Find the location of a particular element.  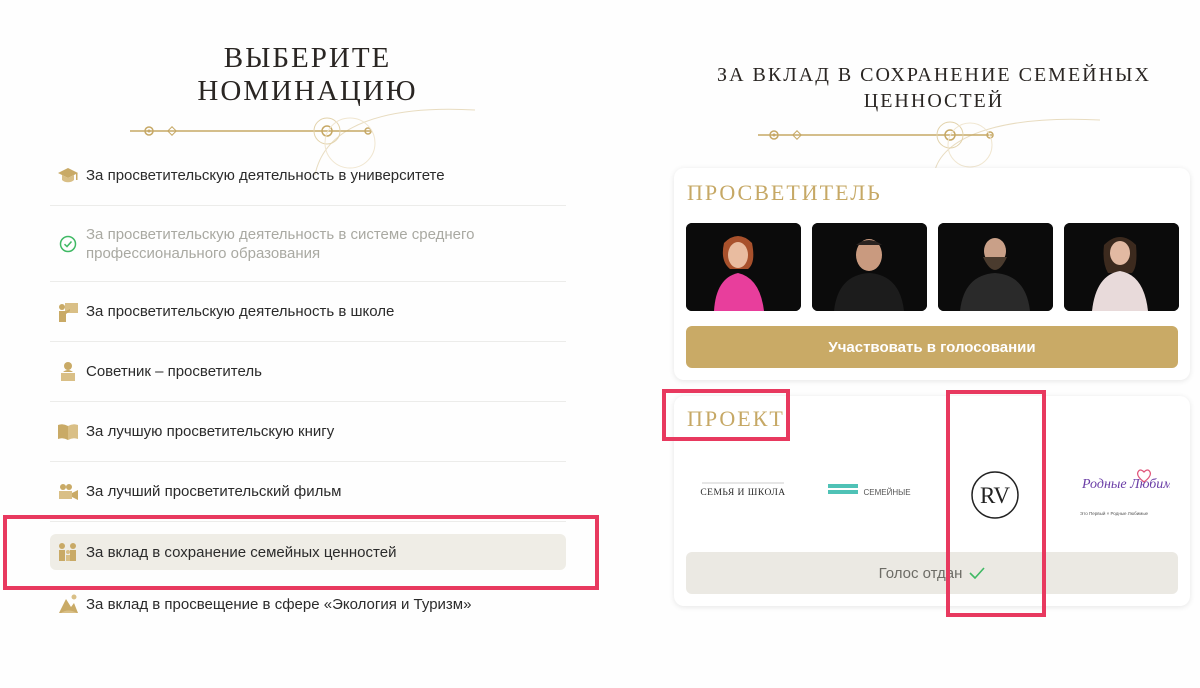

nomination-book: За лучшую просветительскую книгу is located at coordinates (308, 432).